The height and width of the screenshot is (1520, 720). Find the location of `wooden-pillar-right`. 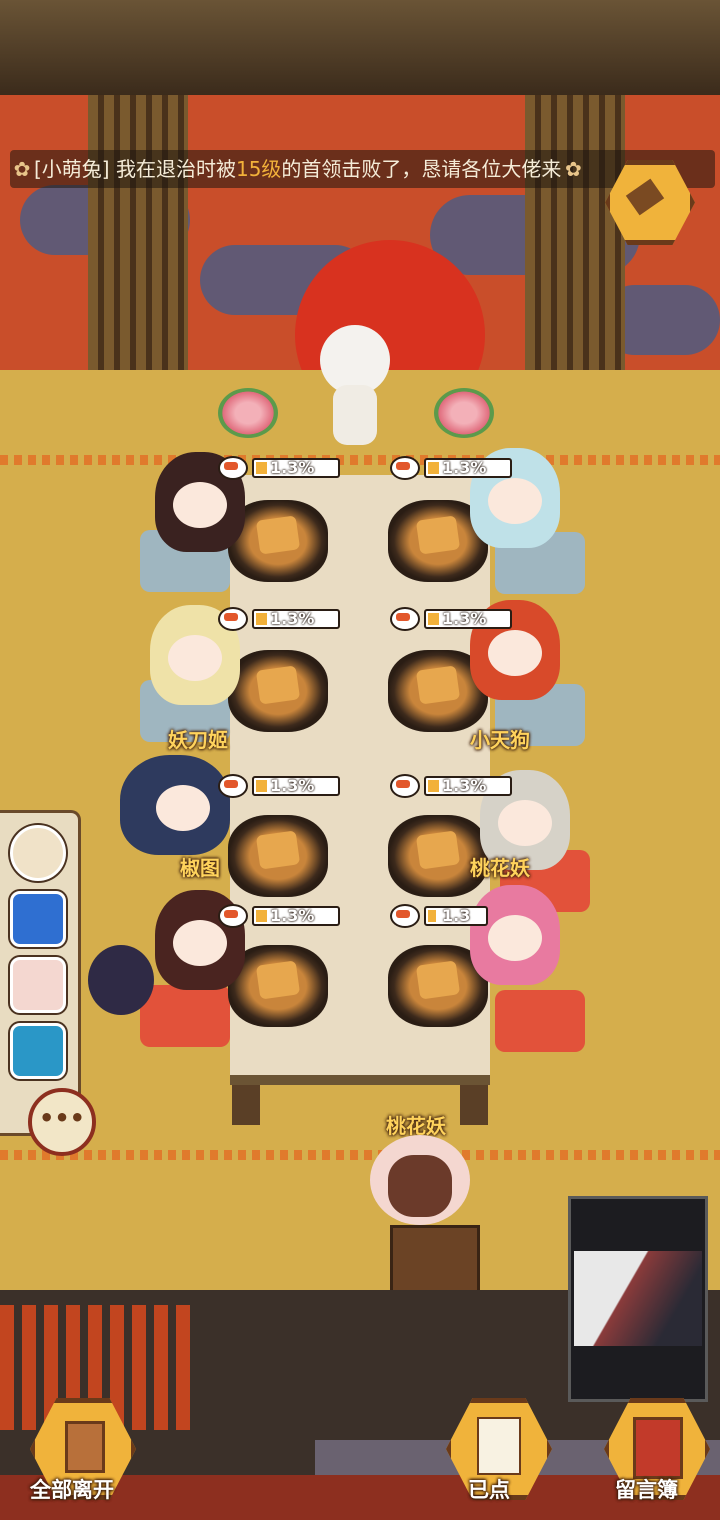

wooden-pillar-right is located at coordinates (575, 232).